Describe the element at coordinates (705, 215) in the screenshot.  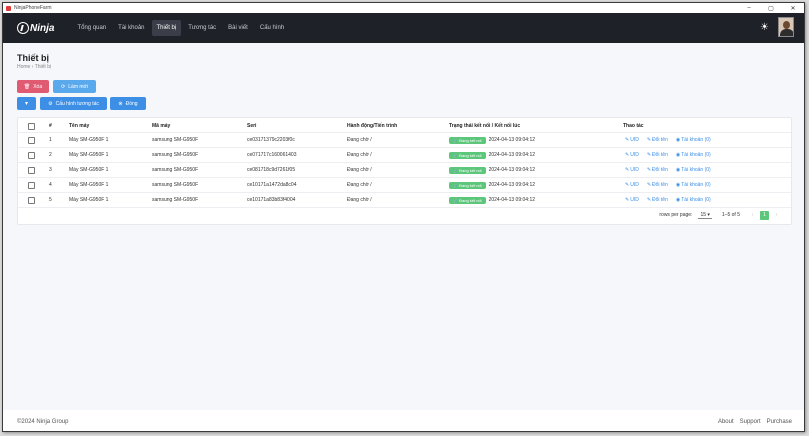
I see `rows-per-page-select: 15 ▾` at that location.